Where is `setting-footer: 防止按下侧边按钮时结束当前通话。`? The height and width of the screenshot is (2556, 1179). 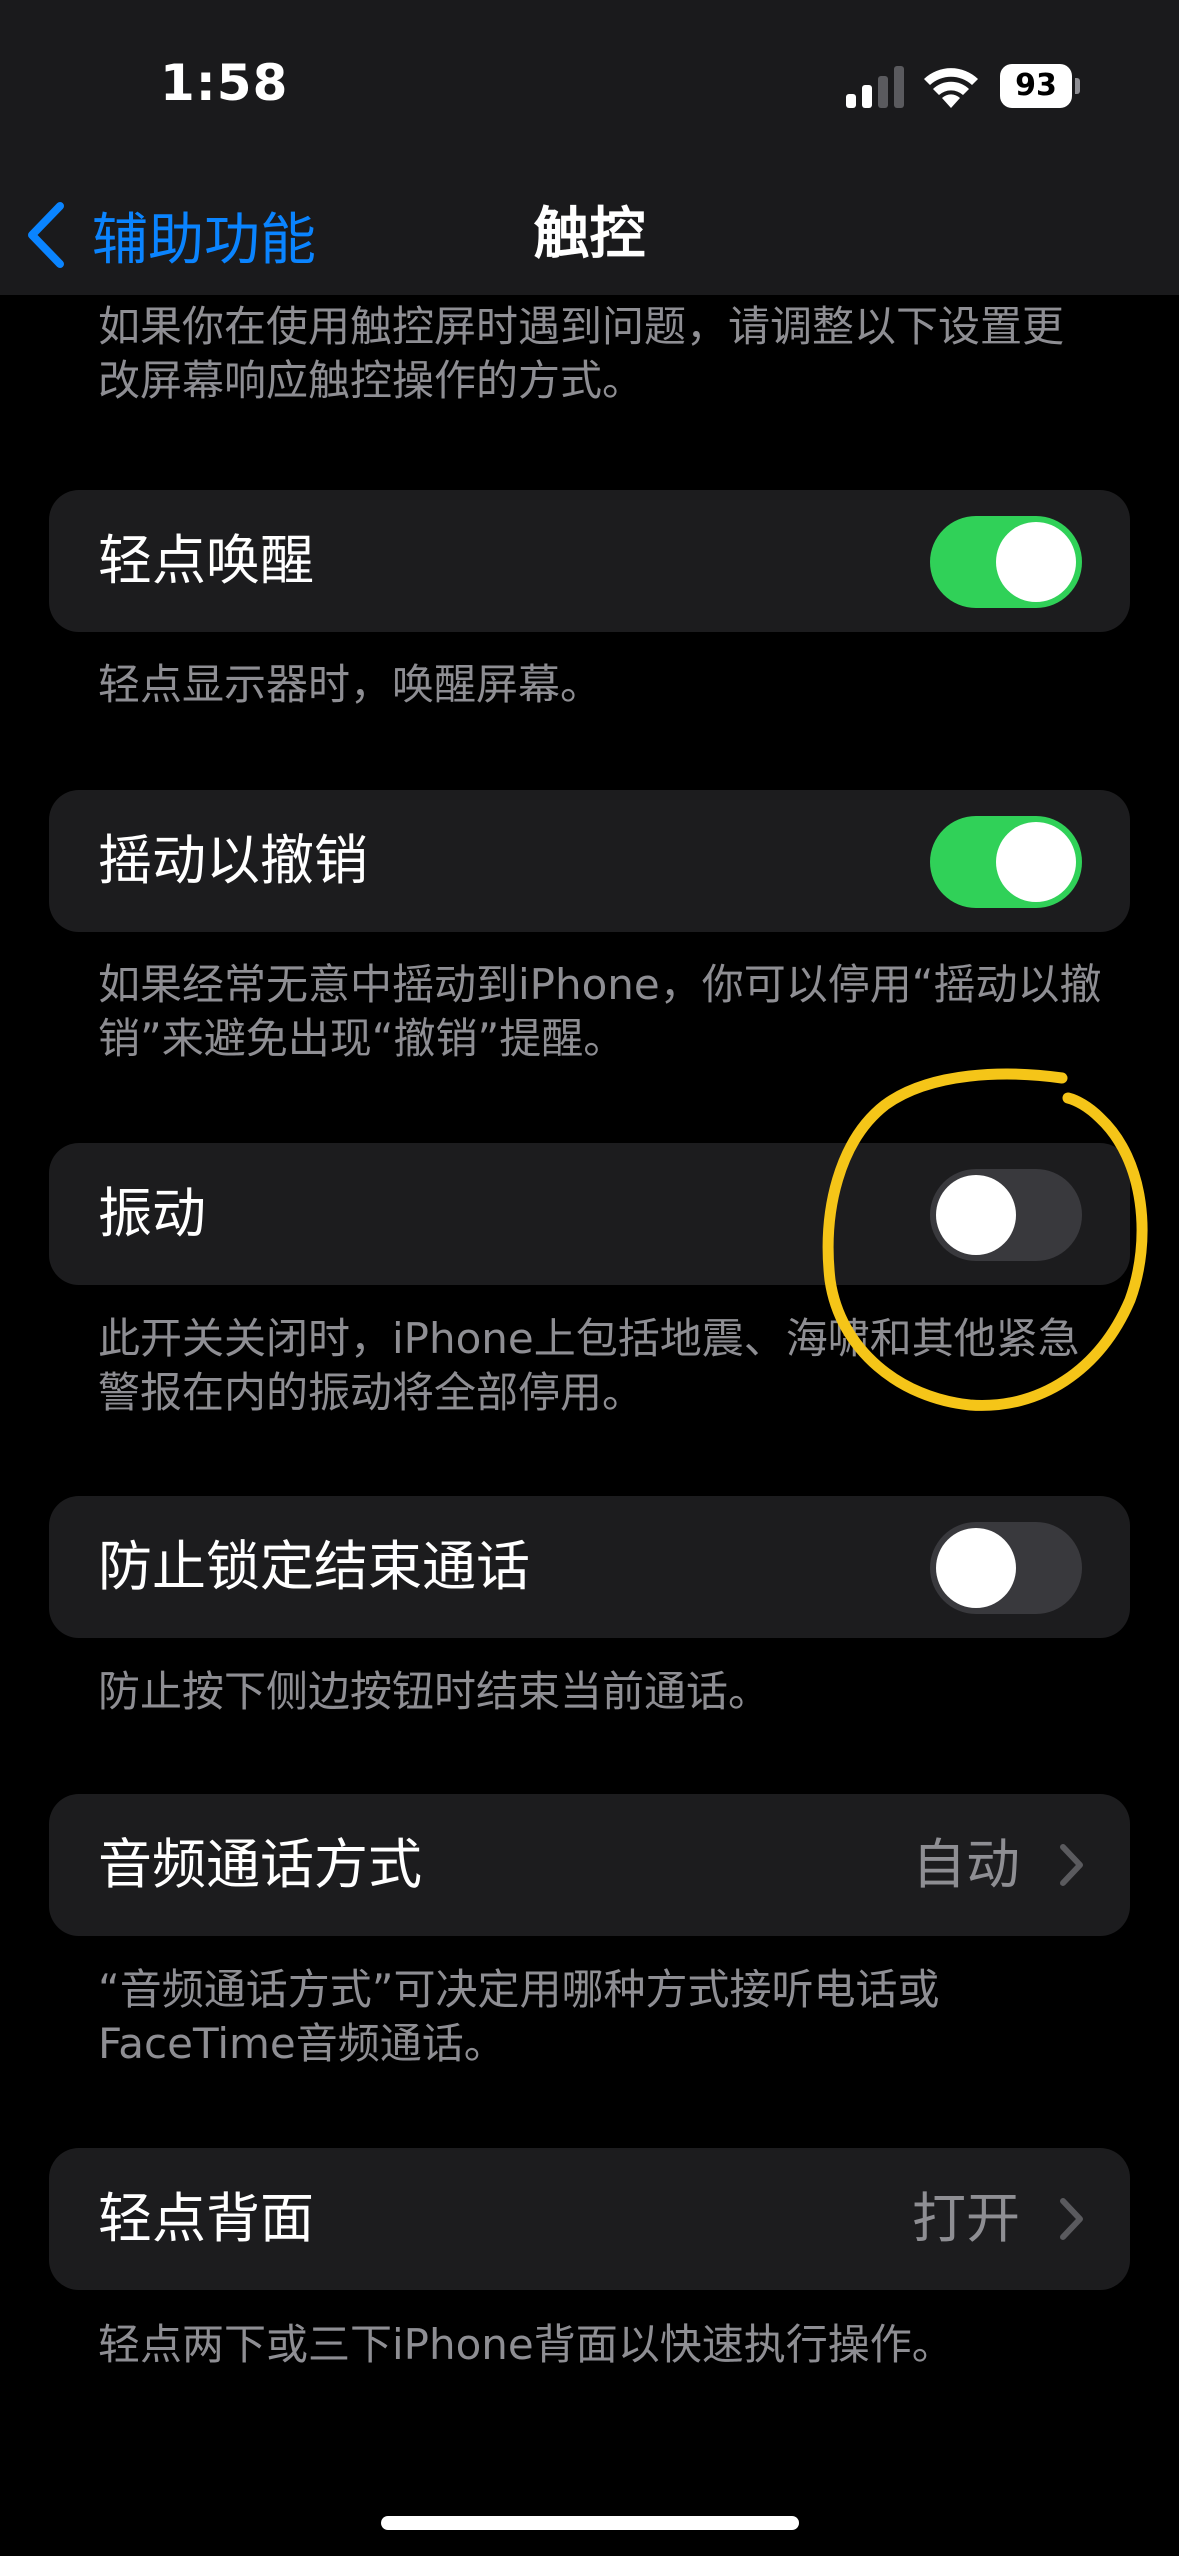
setting-footer: 防止按下侧边按钮时结束当前通话。 is located at coordinates (434, 1691).